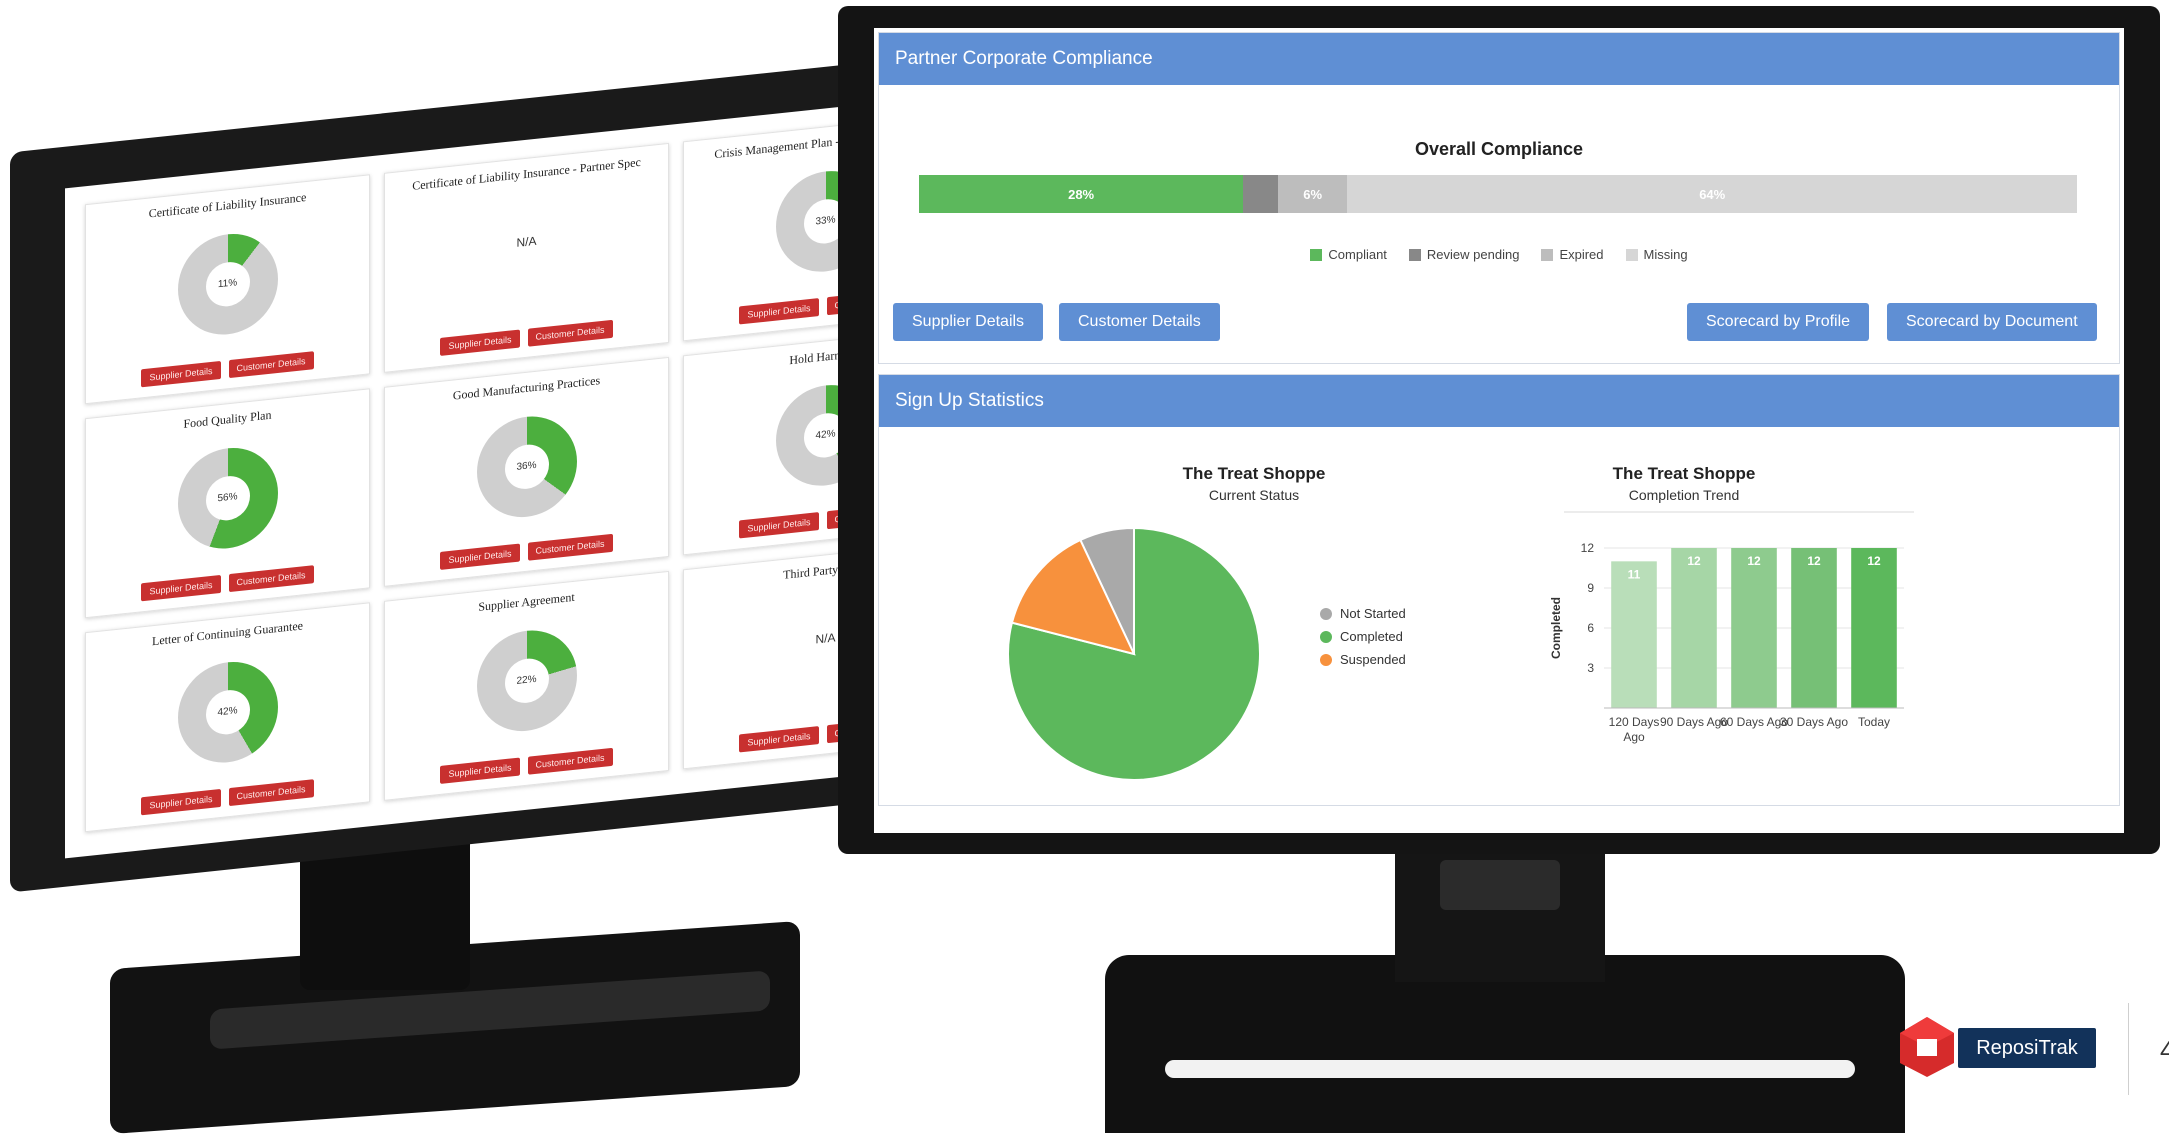 Image resolution: width=2169 pixels, height=1134 pixels. What do you see at coordinates (1373, 659) in the screenshot?
I see `pie-legend-label: Suspended` at bounding box center [1373, 659].